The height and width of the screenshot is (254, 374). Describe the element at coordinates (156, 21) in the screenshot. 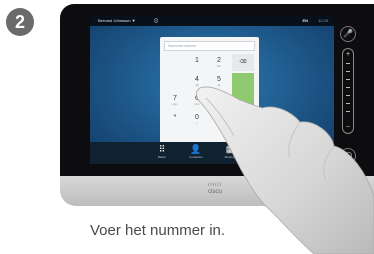

I see `info-icon: ⓘ` at that location.